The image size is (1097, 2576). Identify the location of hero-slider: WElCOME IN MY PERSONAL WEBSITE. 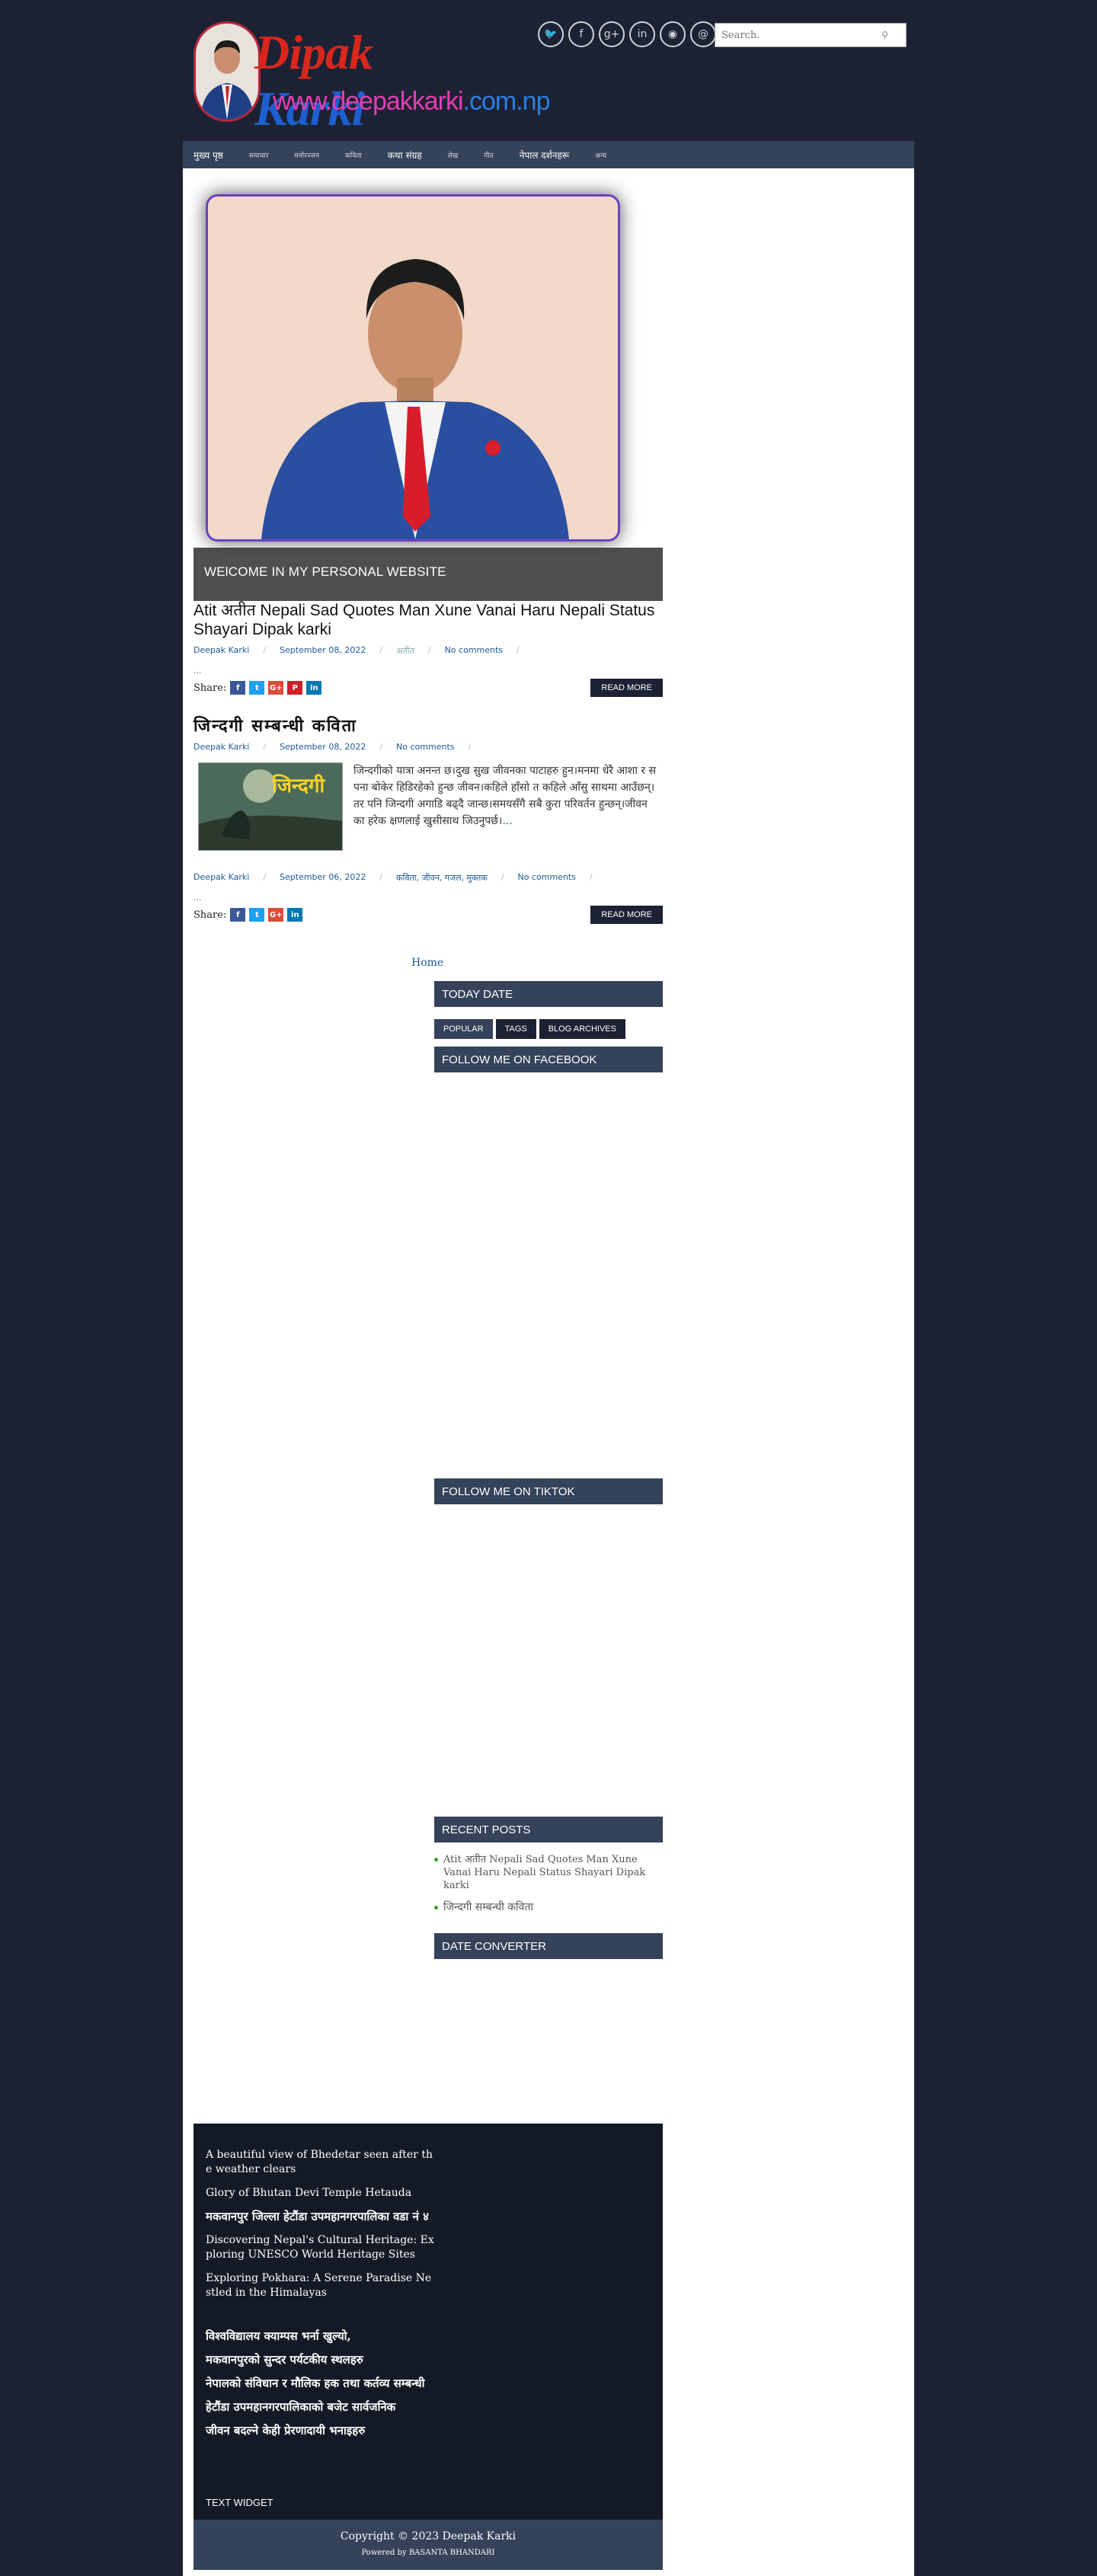
(428, 393).